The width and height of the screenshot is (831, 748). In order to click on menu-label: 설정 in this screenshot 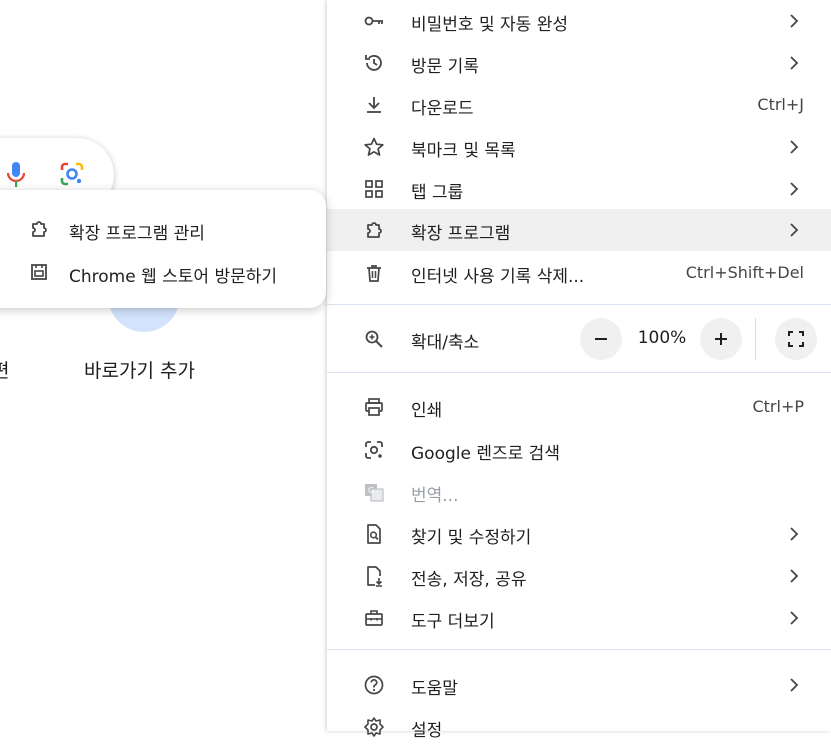, I will do `click(427, 731)`.